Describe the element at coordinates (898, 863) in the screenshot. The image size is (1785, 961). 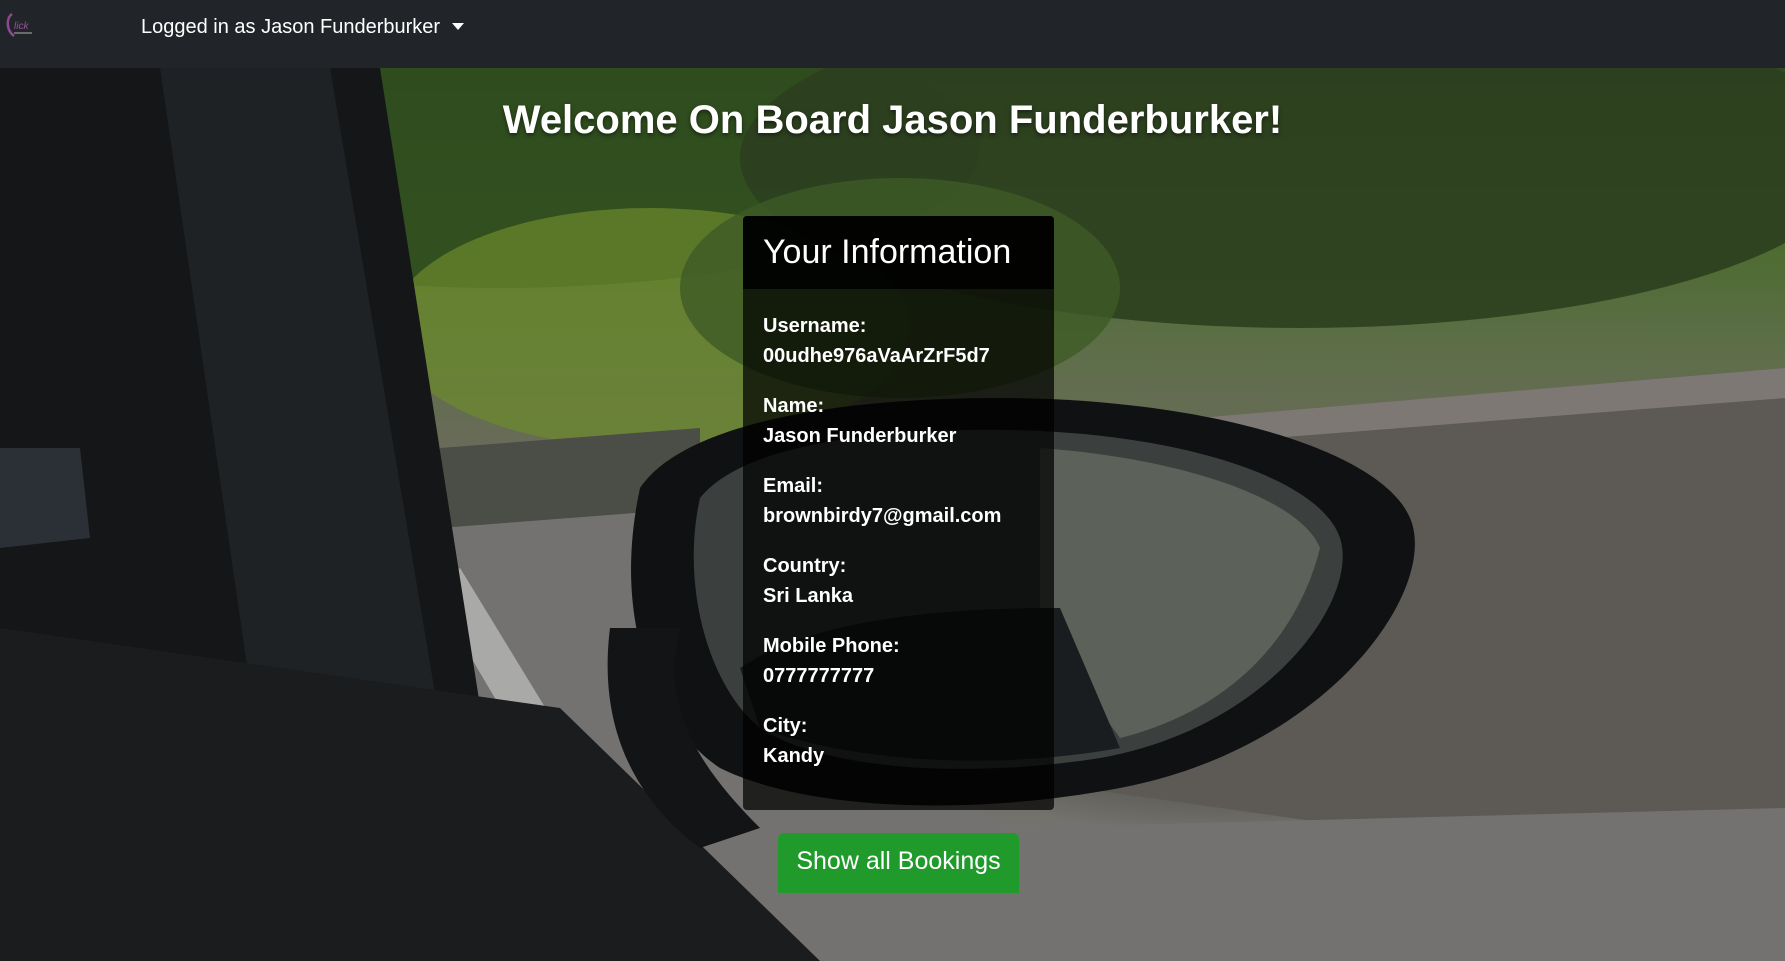
I see `show-all-bookings-button: Show all Bookings` at that location.